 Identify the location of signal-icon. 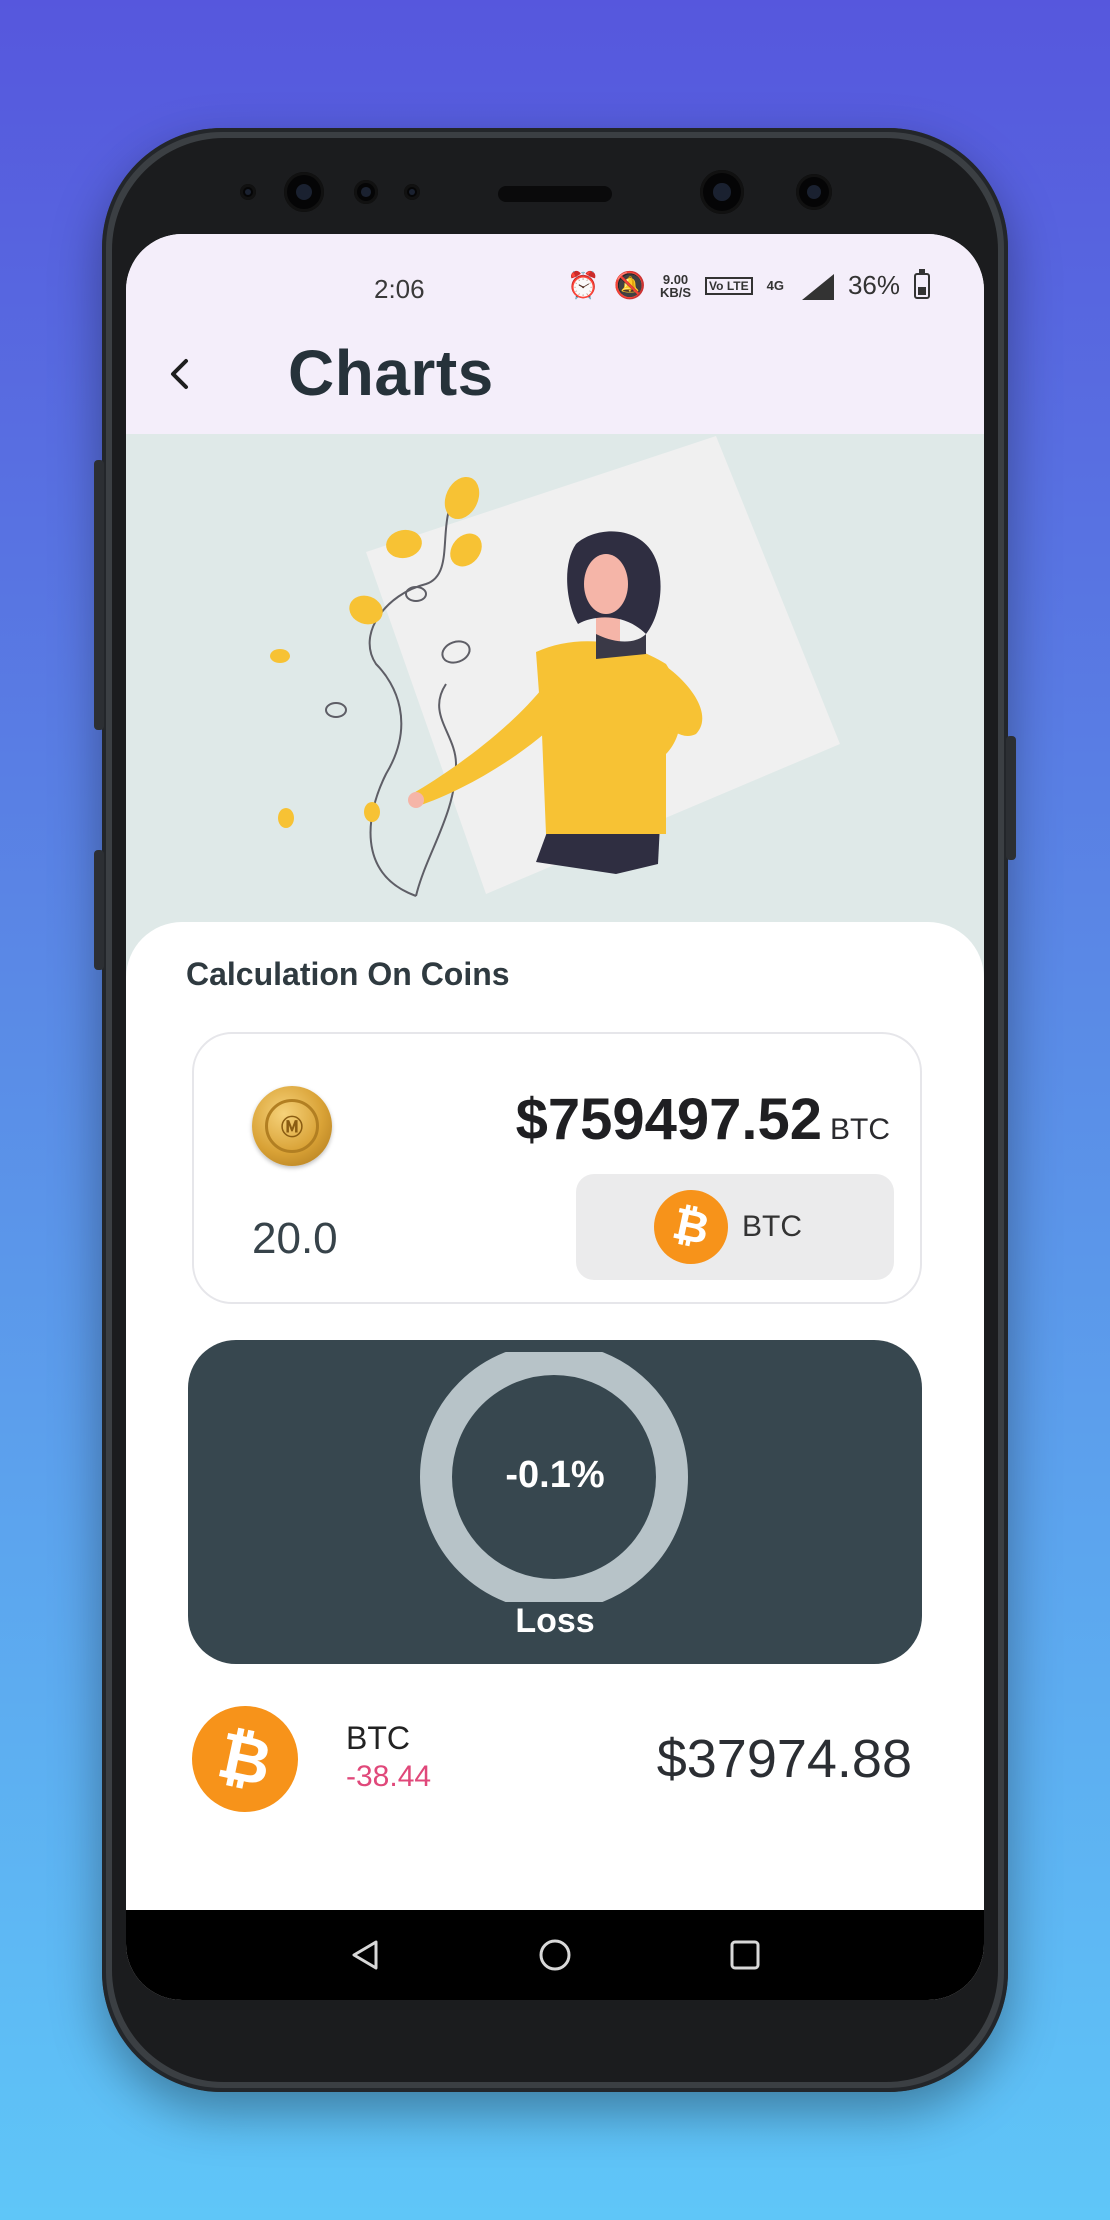
(816, 286).